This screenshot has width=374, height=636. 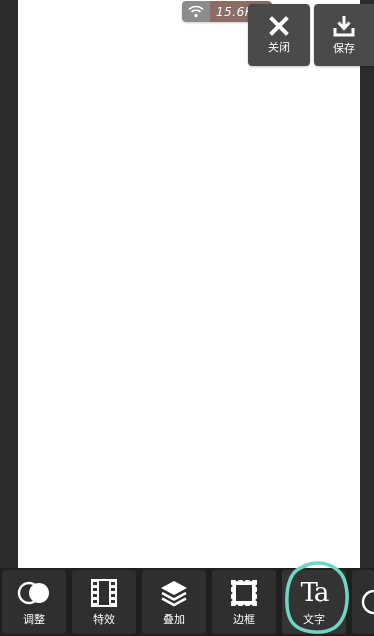 I want to click on text-icon-glyph: Ta, so click(x=315, y=593).